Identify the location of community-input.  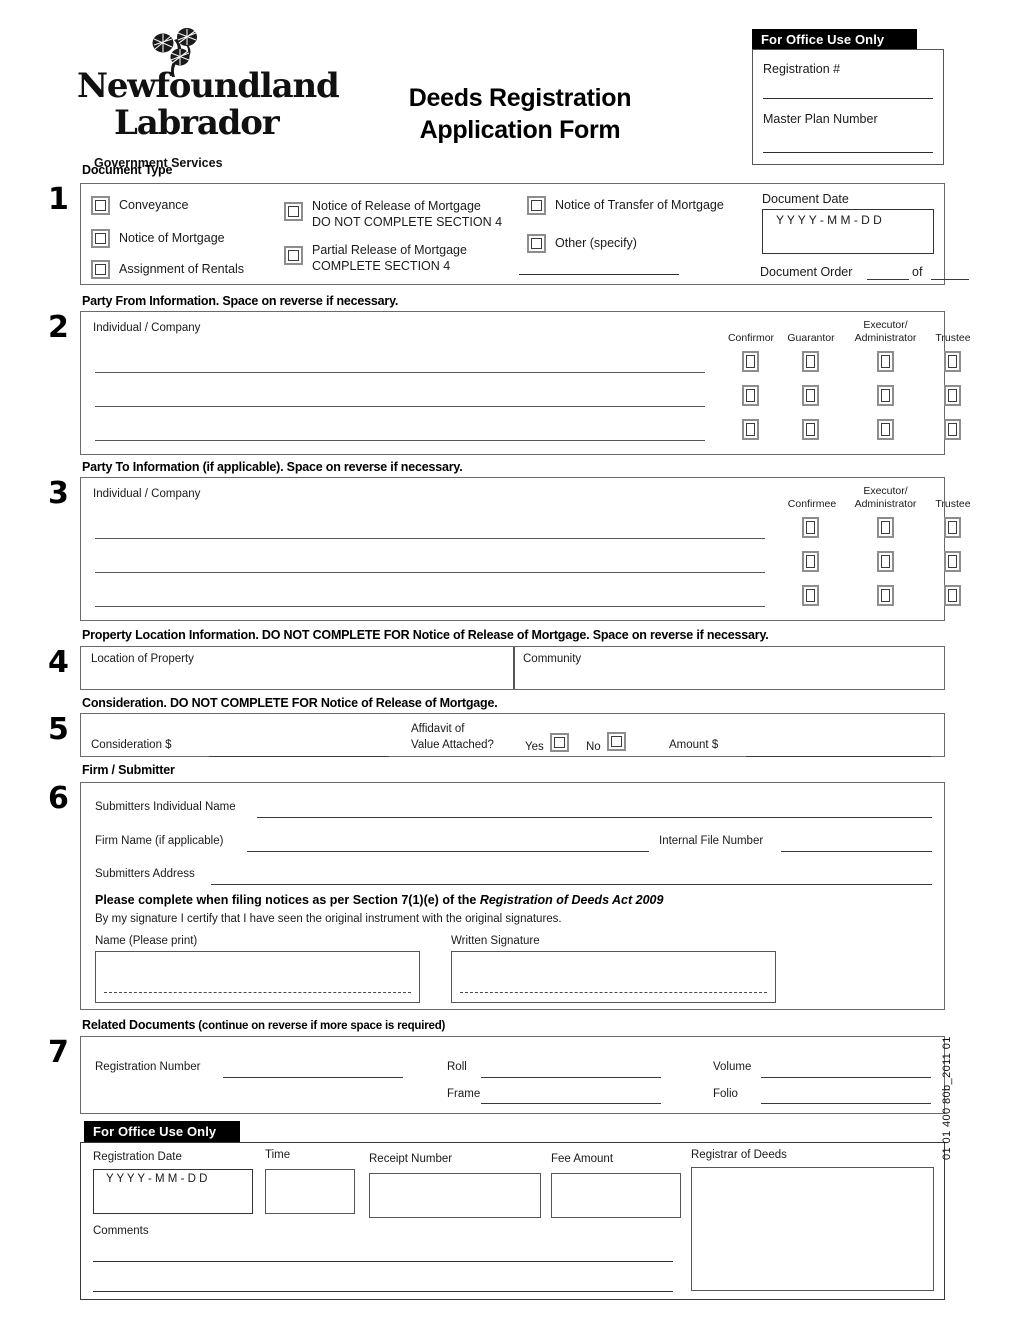
(728, 677).